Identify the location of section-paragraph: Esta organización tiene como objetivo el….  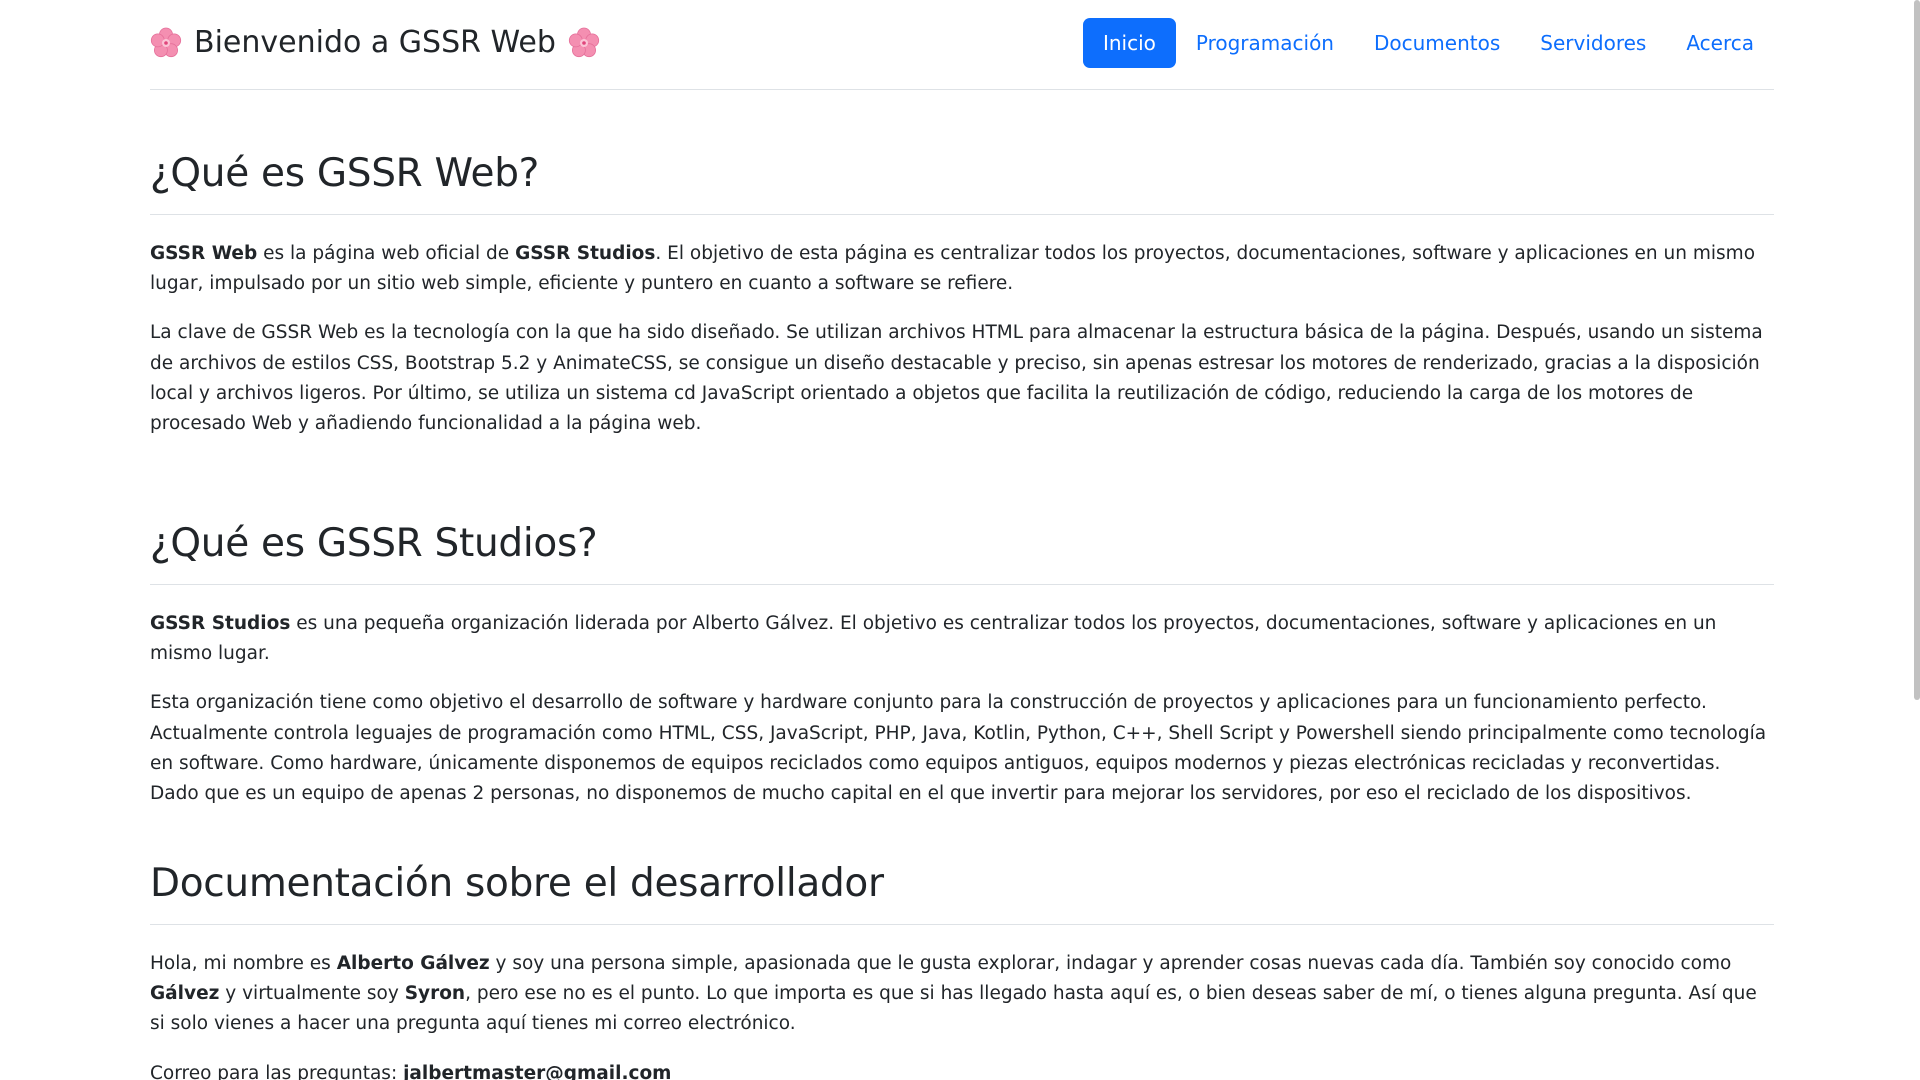
(958, 748).